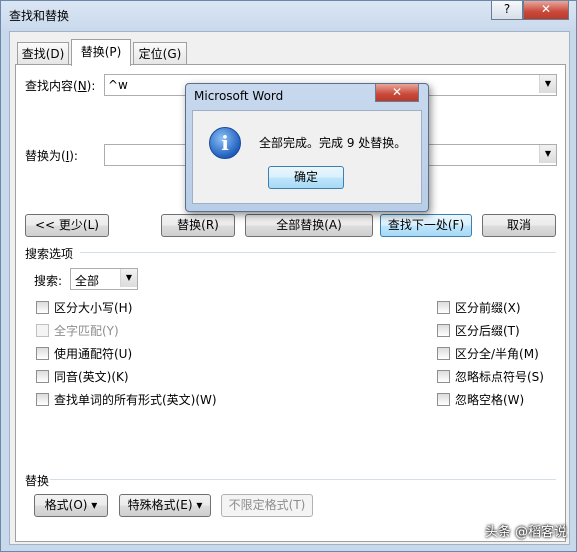 The image size is (577, 552). What do you see at coordinates (426, 225) in the screenshot?
I see `find-next-button: 查找下一处(F)` at bounding box center [426, 225].